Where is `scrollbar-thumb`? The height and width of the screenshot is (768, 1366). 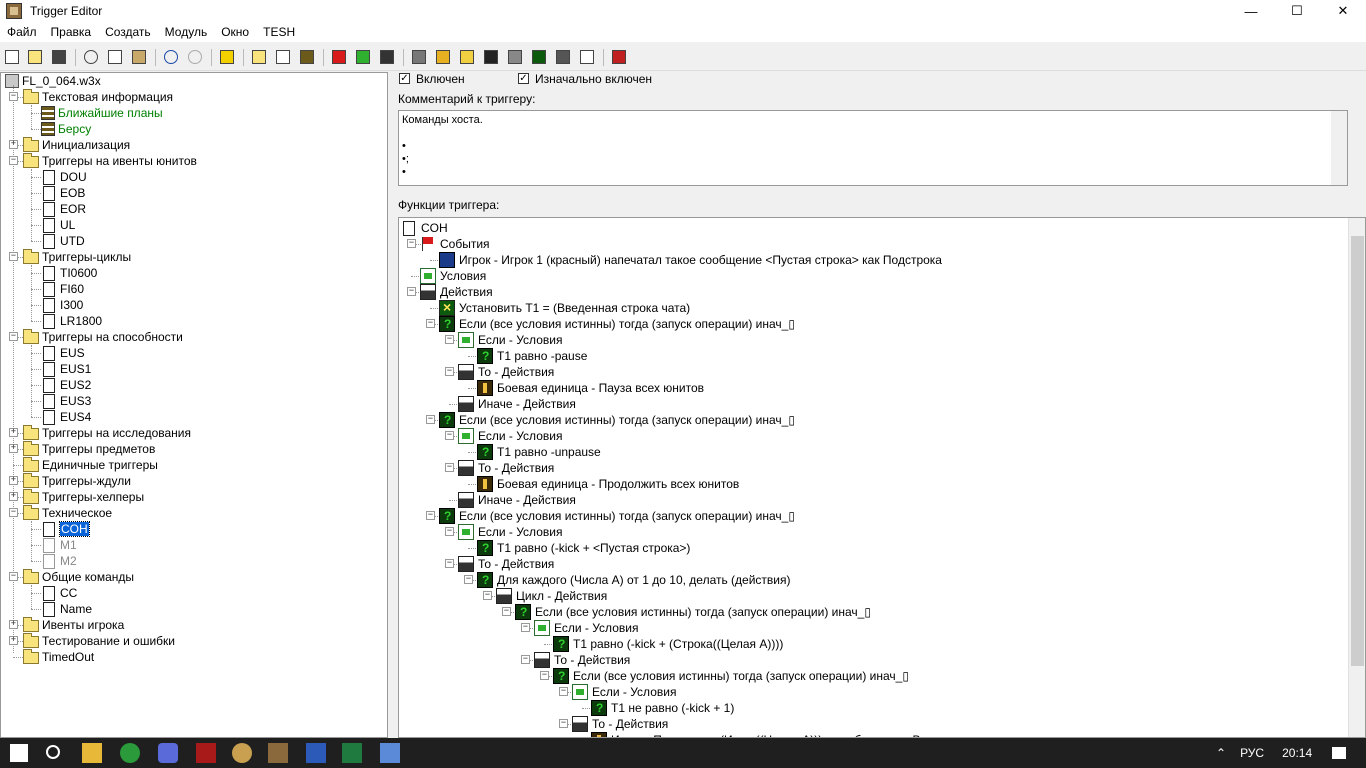
scrollbar-thumb is located at coordinates (1357, 451).